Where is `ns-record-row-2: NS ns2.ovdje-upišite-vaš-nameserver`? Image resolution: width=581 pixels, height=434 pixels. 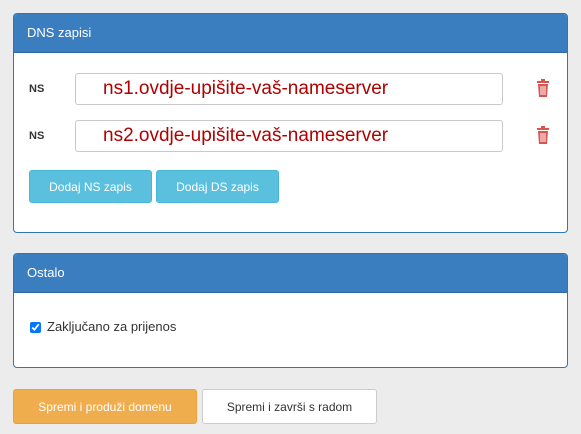
ns-record-row-2: NS ns2.ovdje-upišite-vaš-nameserver is located at coordinates (290, 138).